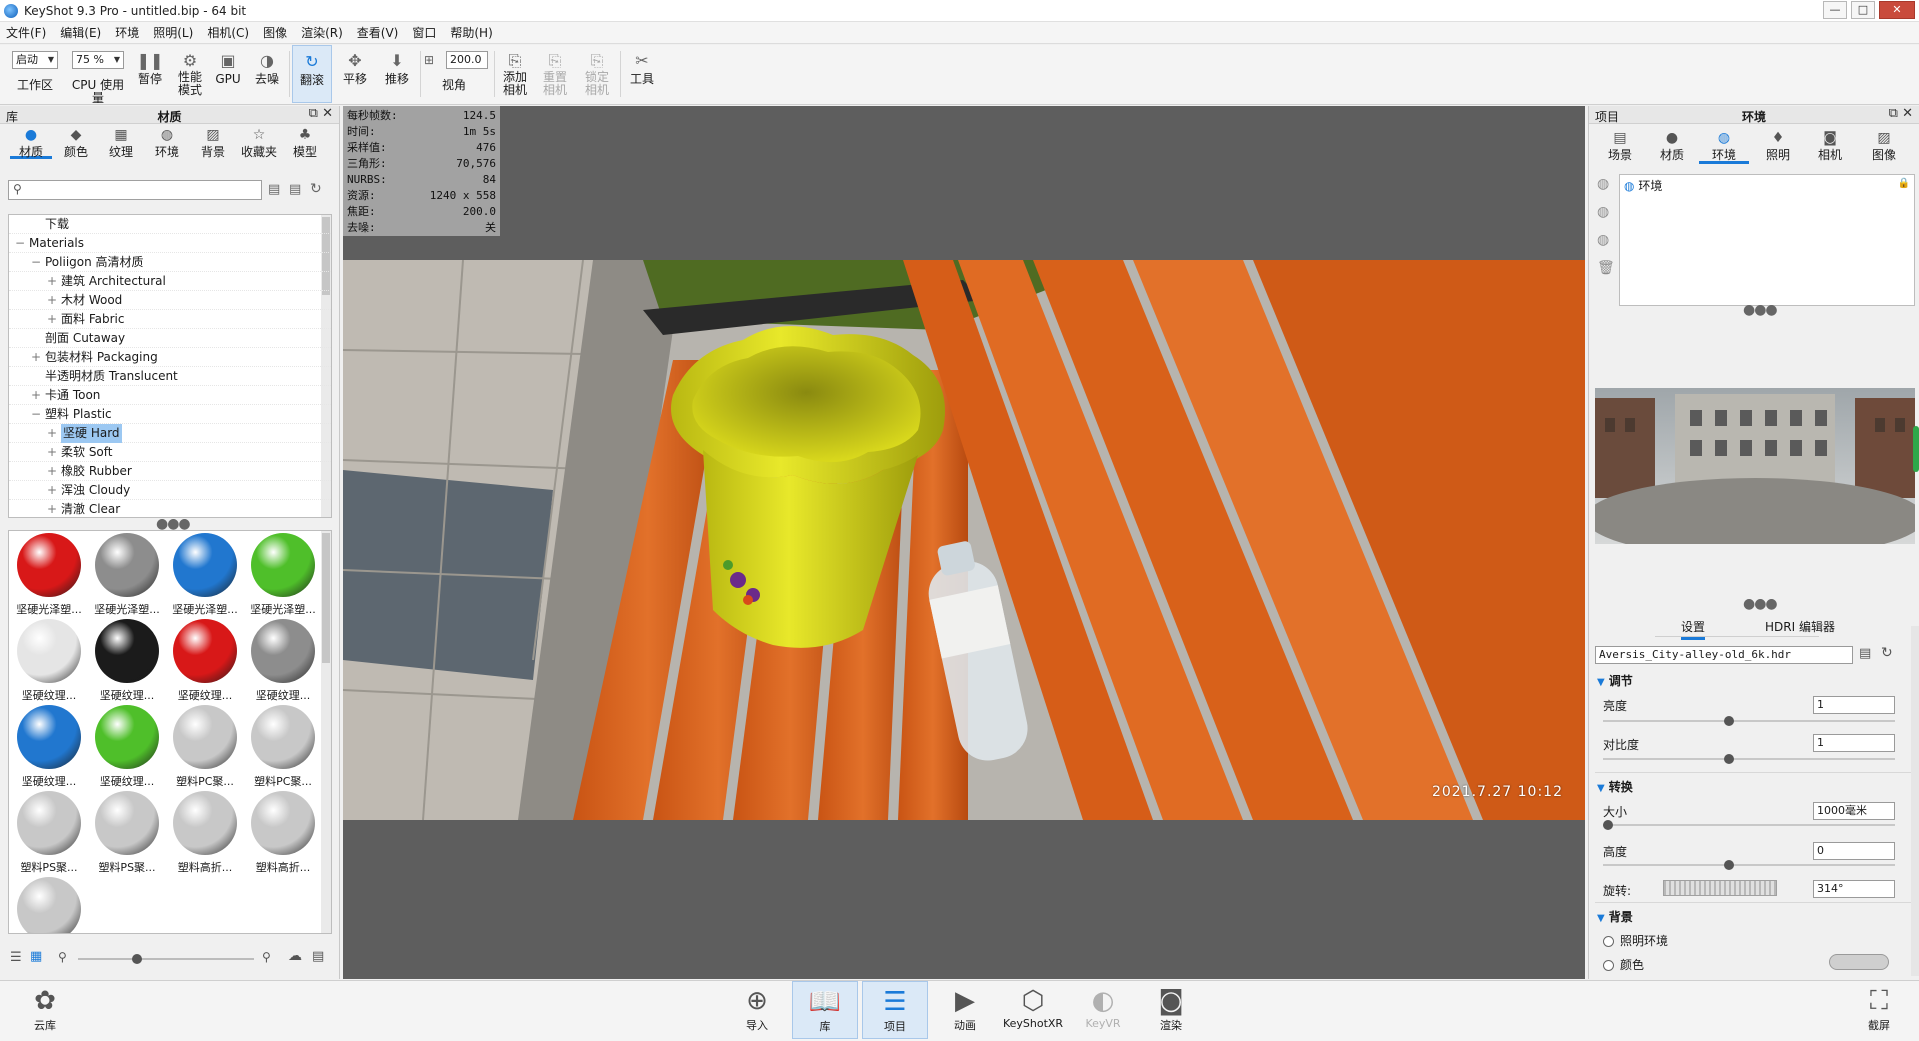 The image size is (1919, 1041). What do you see at coordinates (173, 32) in the screenshot?
I see `menu-lighting: 照明(L)` at bounding box center [173, 32].